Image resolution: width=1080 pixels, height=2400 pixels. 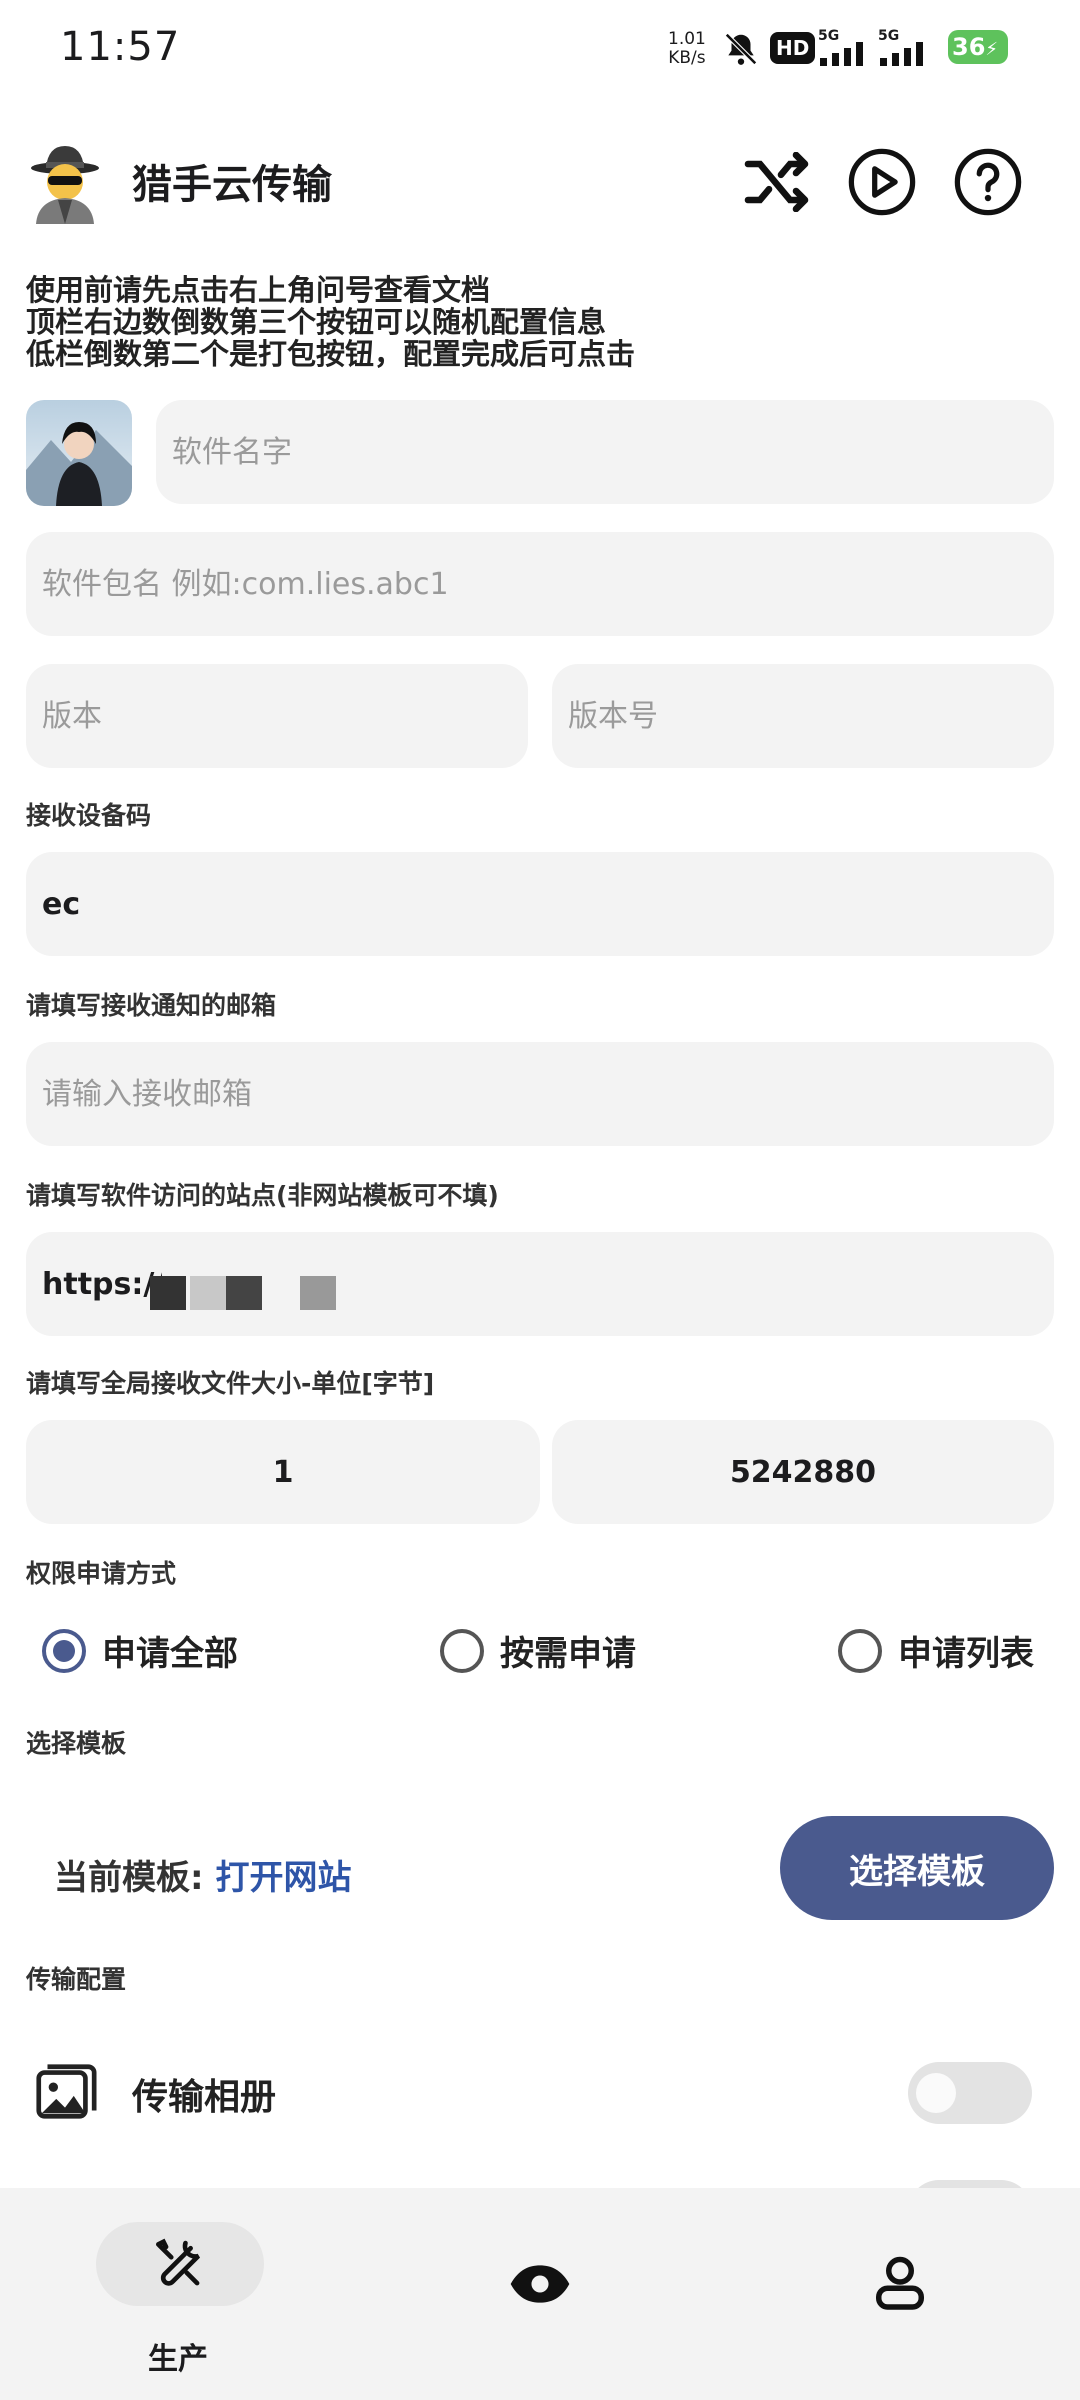 I want to click on bottom-nav: 生产, so click(x=540, y=2294).